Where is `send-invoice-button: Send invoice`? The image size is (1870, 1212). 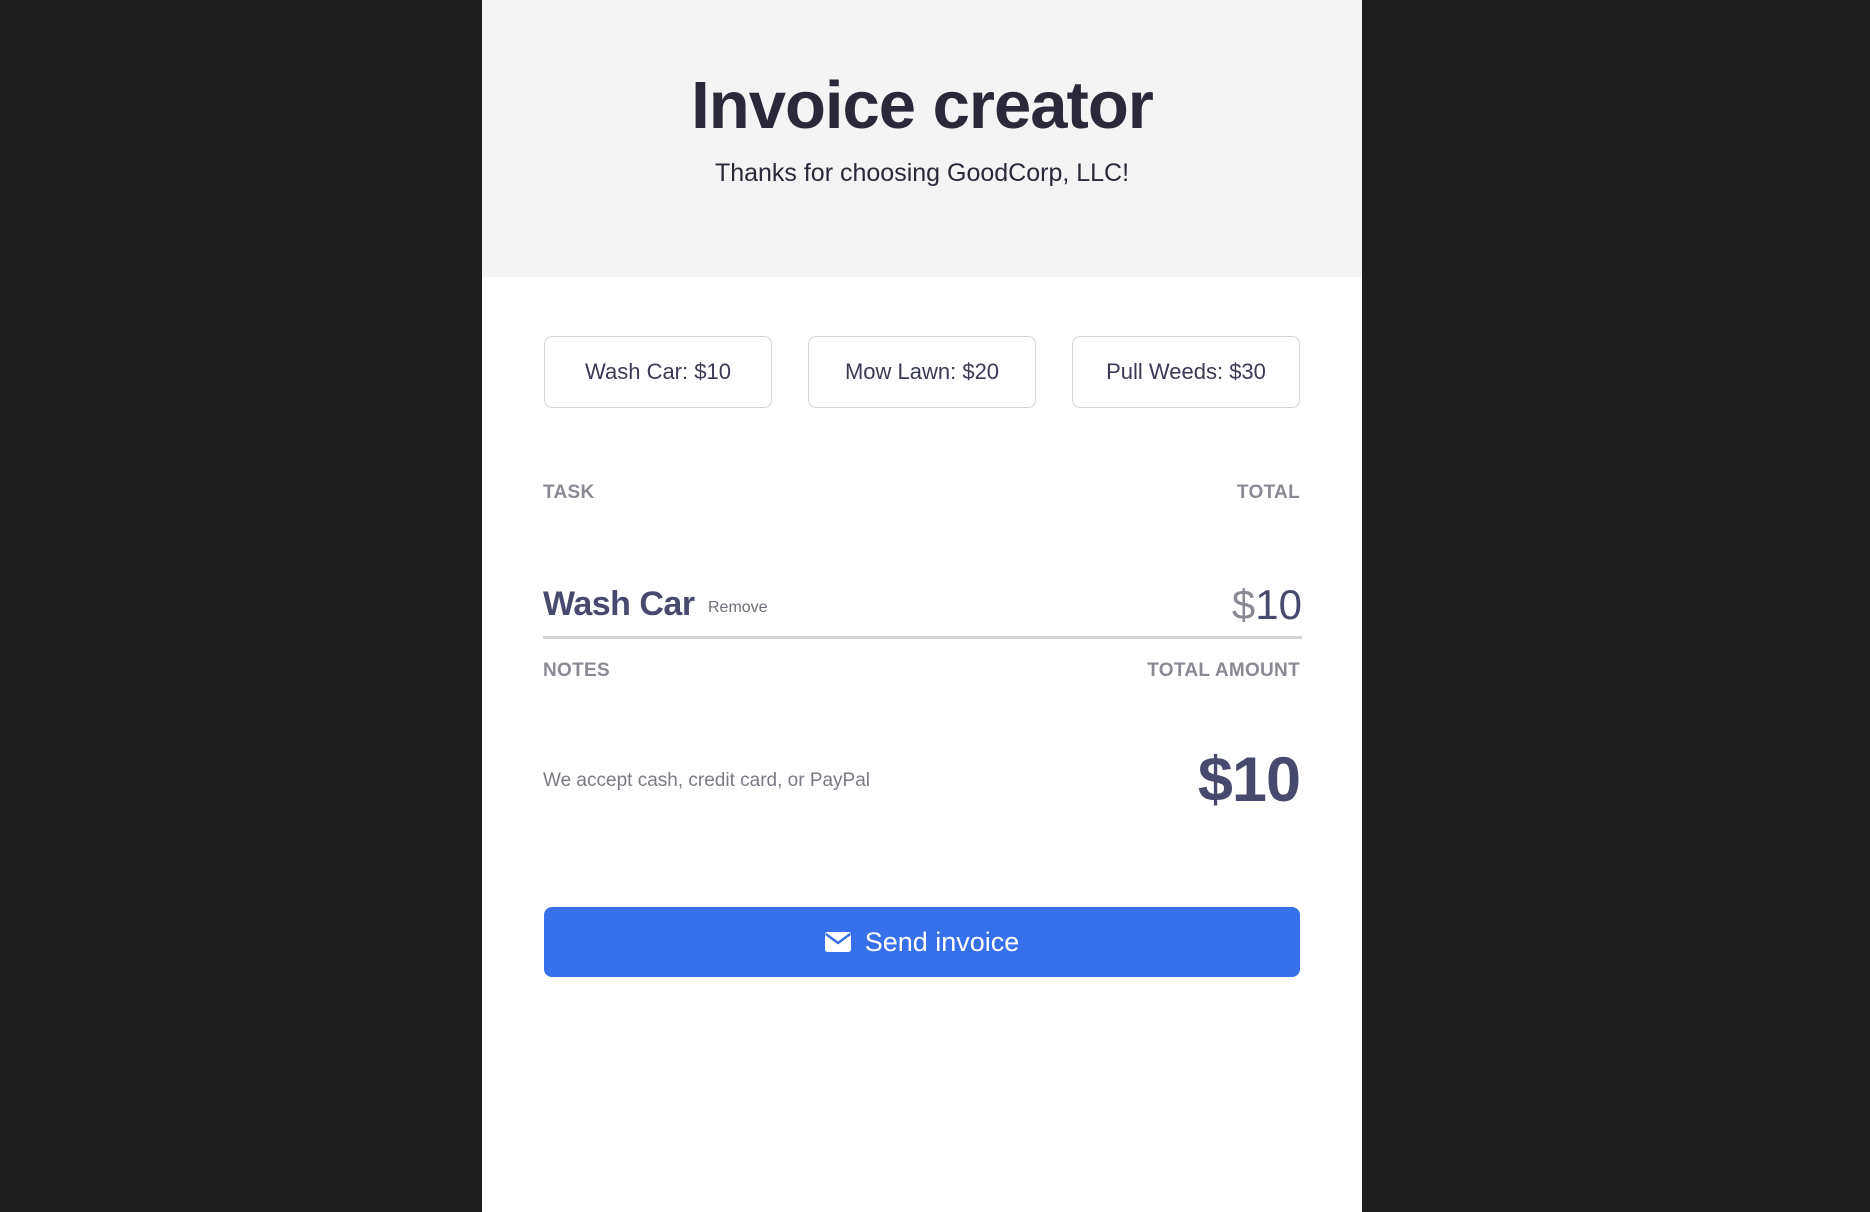
send-invoice-button: Send invoice is located at coordinates (922, 942).